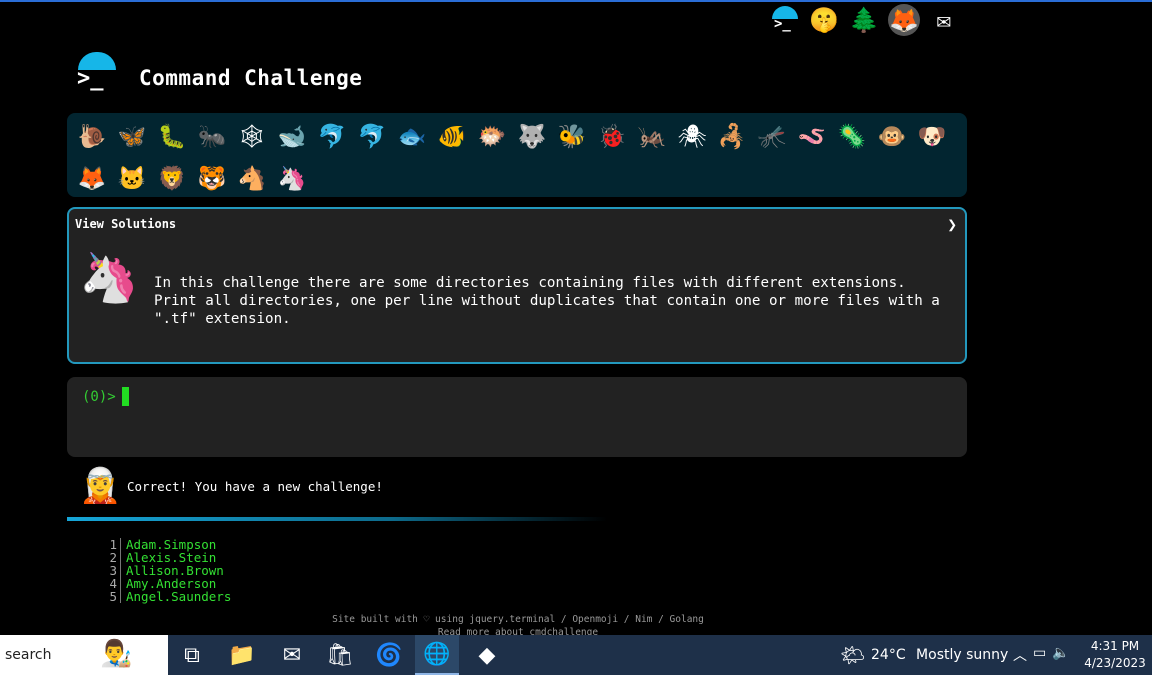 This screenshot has height=675, width=1152. Describe the element at coordinates (772, 136) in the screenshot. I see `challenge-animal-icon: 🦟` at that location.